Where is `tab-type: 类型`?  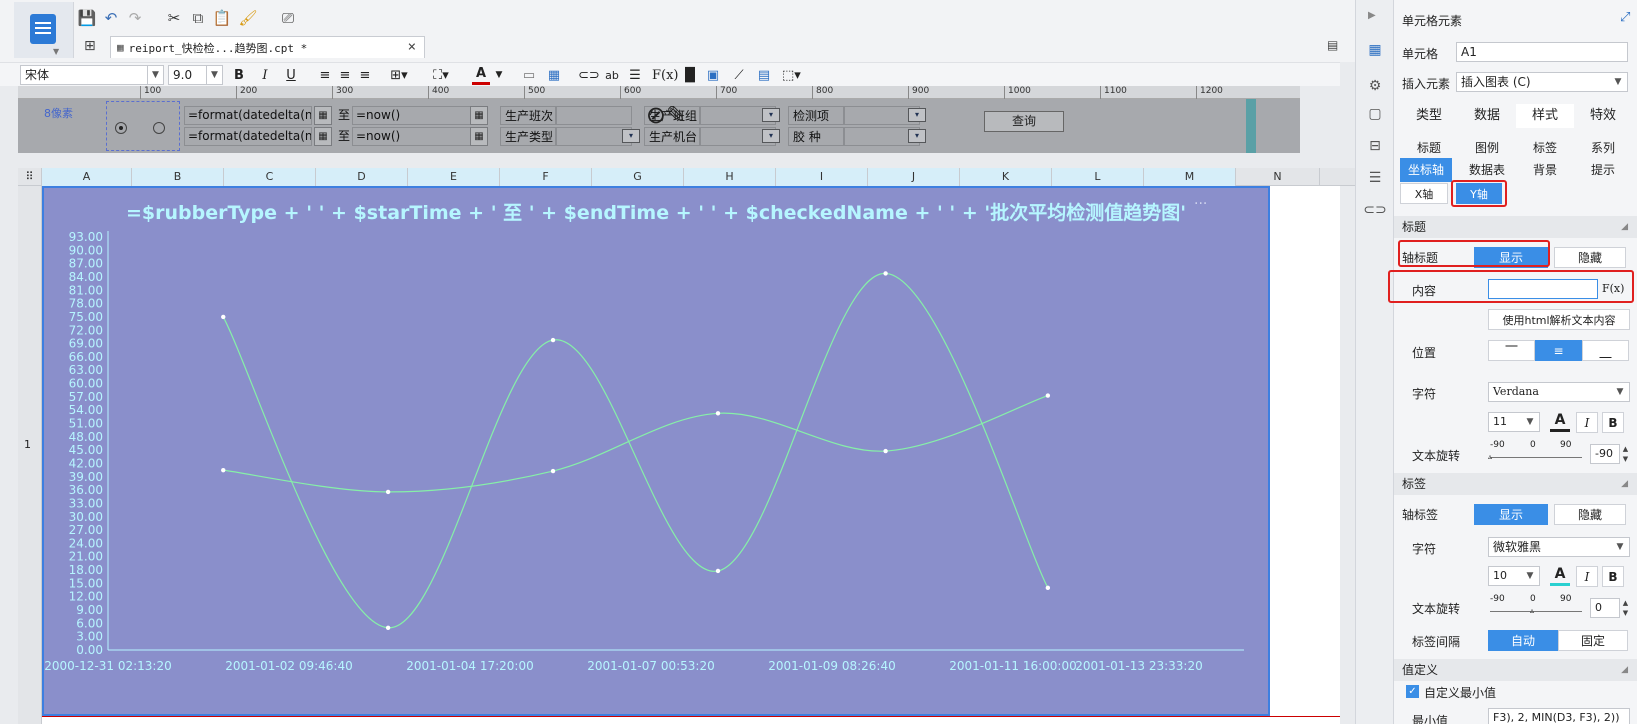
tab-type: 类型 is located at coordinates (1429, 116).